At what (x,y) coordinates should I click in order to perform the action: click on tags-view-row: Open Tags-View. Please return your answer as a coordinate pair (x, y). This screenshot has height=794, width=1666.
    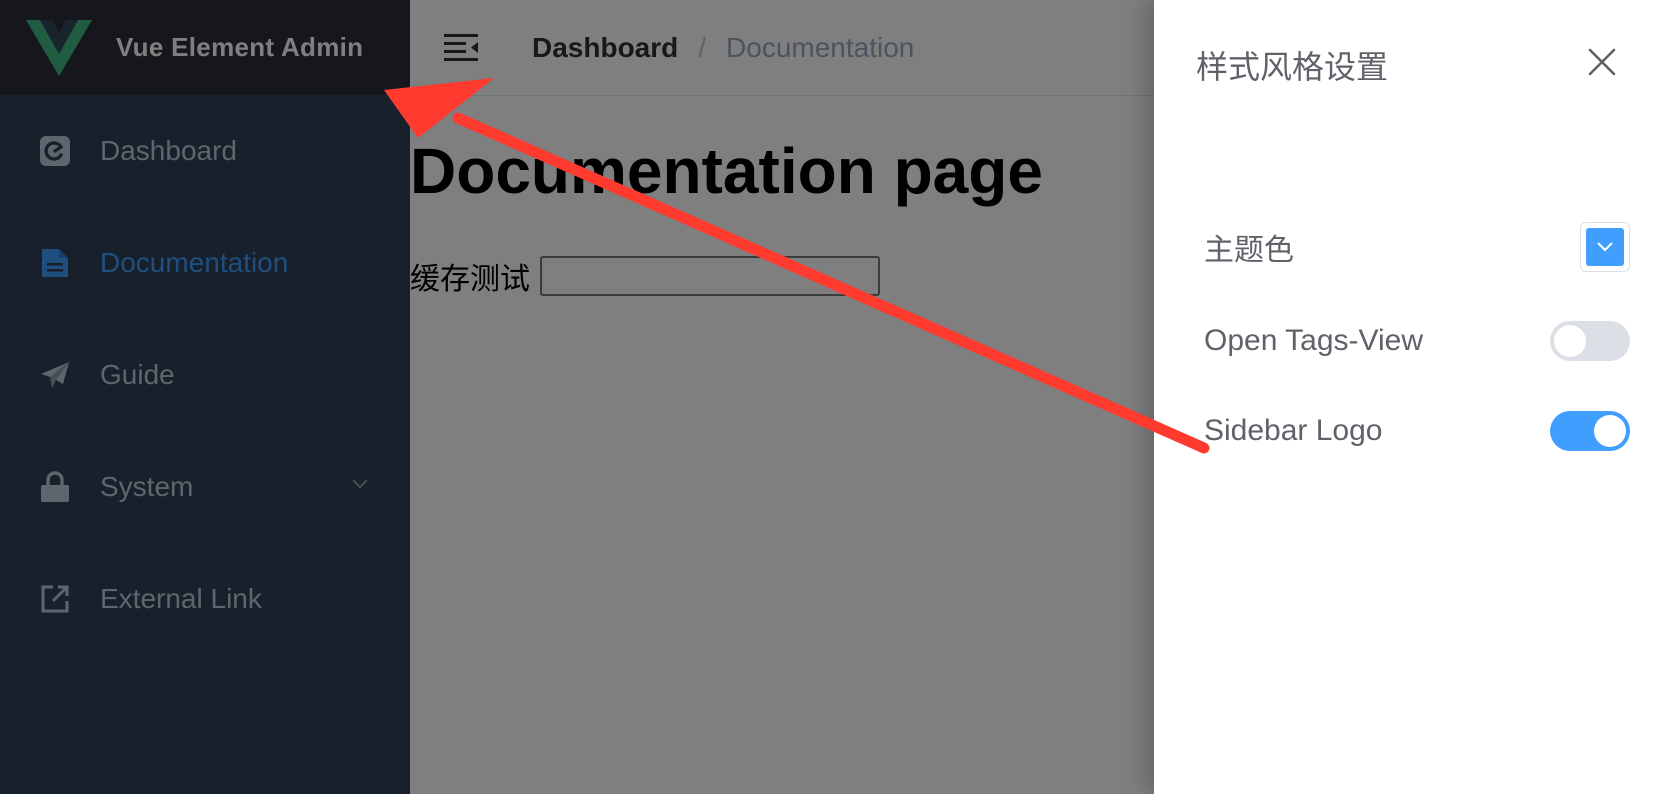
    Looking at the image, I should click on (1417, 341).